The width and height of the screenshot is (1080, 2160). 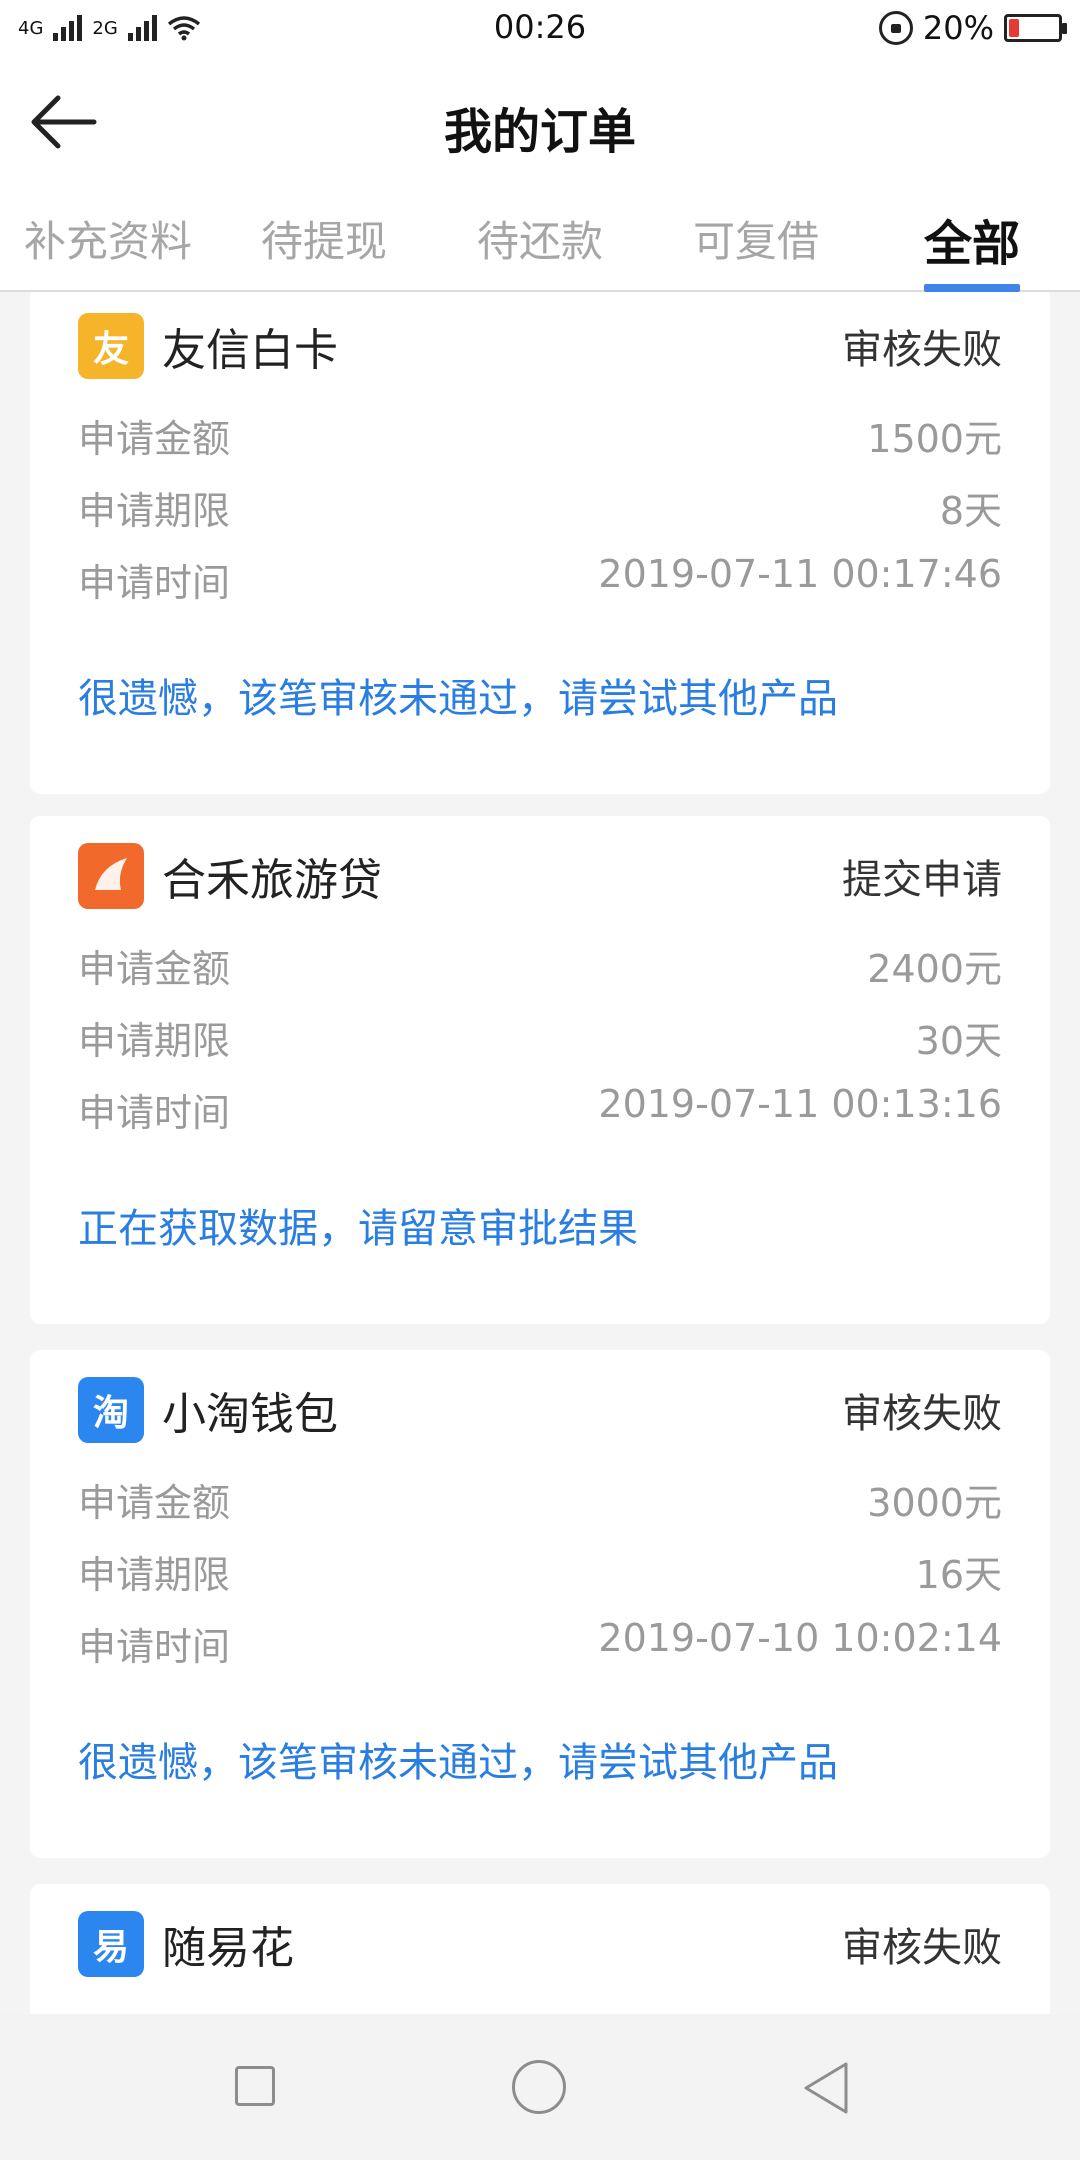 What do you see at coordinates (540, 1646) in the screenshot?
I see `time-row: 申请时间 2019-07-10 10:02:14` at bounding box center [540, 1646].